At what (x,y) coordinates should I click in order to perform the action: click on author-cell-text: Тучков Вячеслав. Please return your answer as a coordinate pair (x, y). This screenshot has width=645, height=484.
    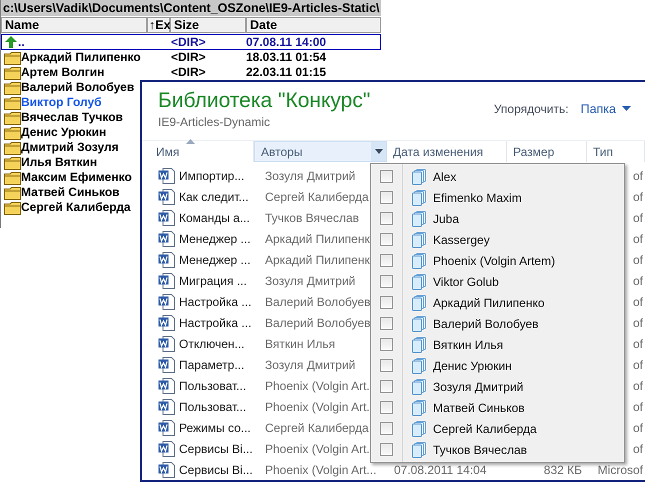
    Looking at the image, I should click on (312, 217).